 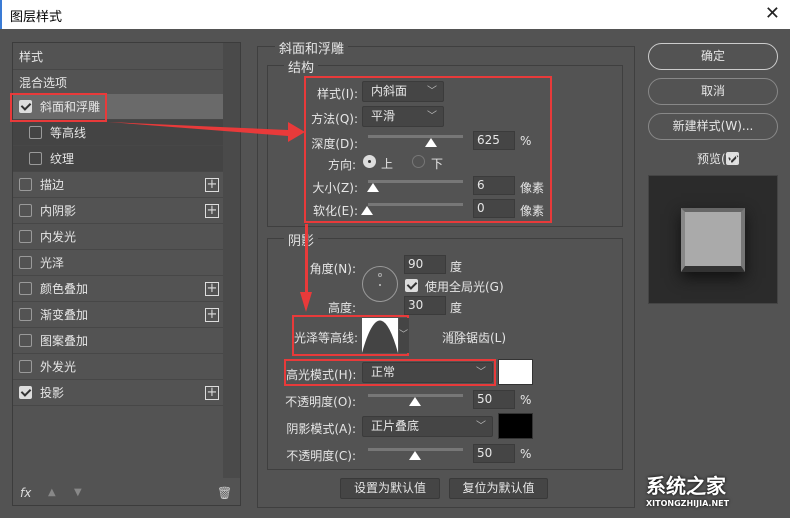 What do you see at coordinates (210, 217) in the screenshot?
I see `annotation-arrows` at bounding box center [210, 217].